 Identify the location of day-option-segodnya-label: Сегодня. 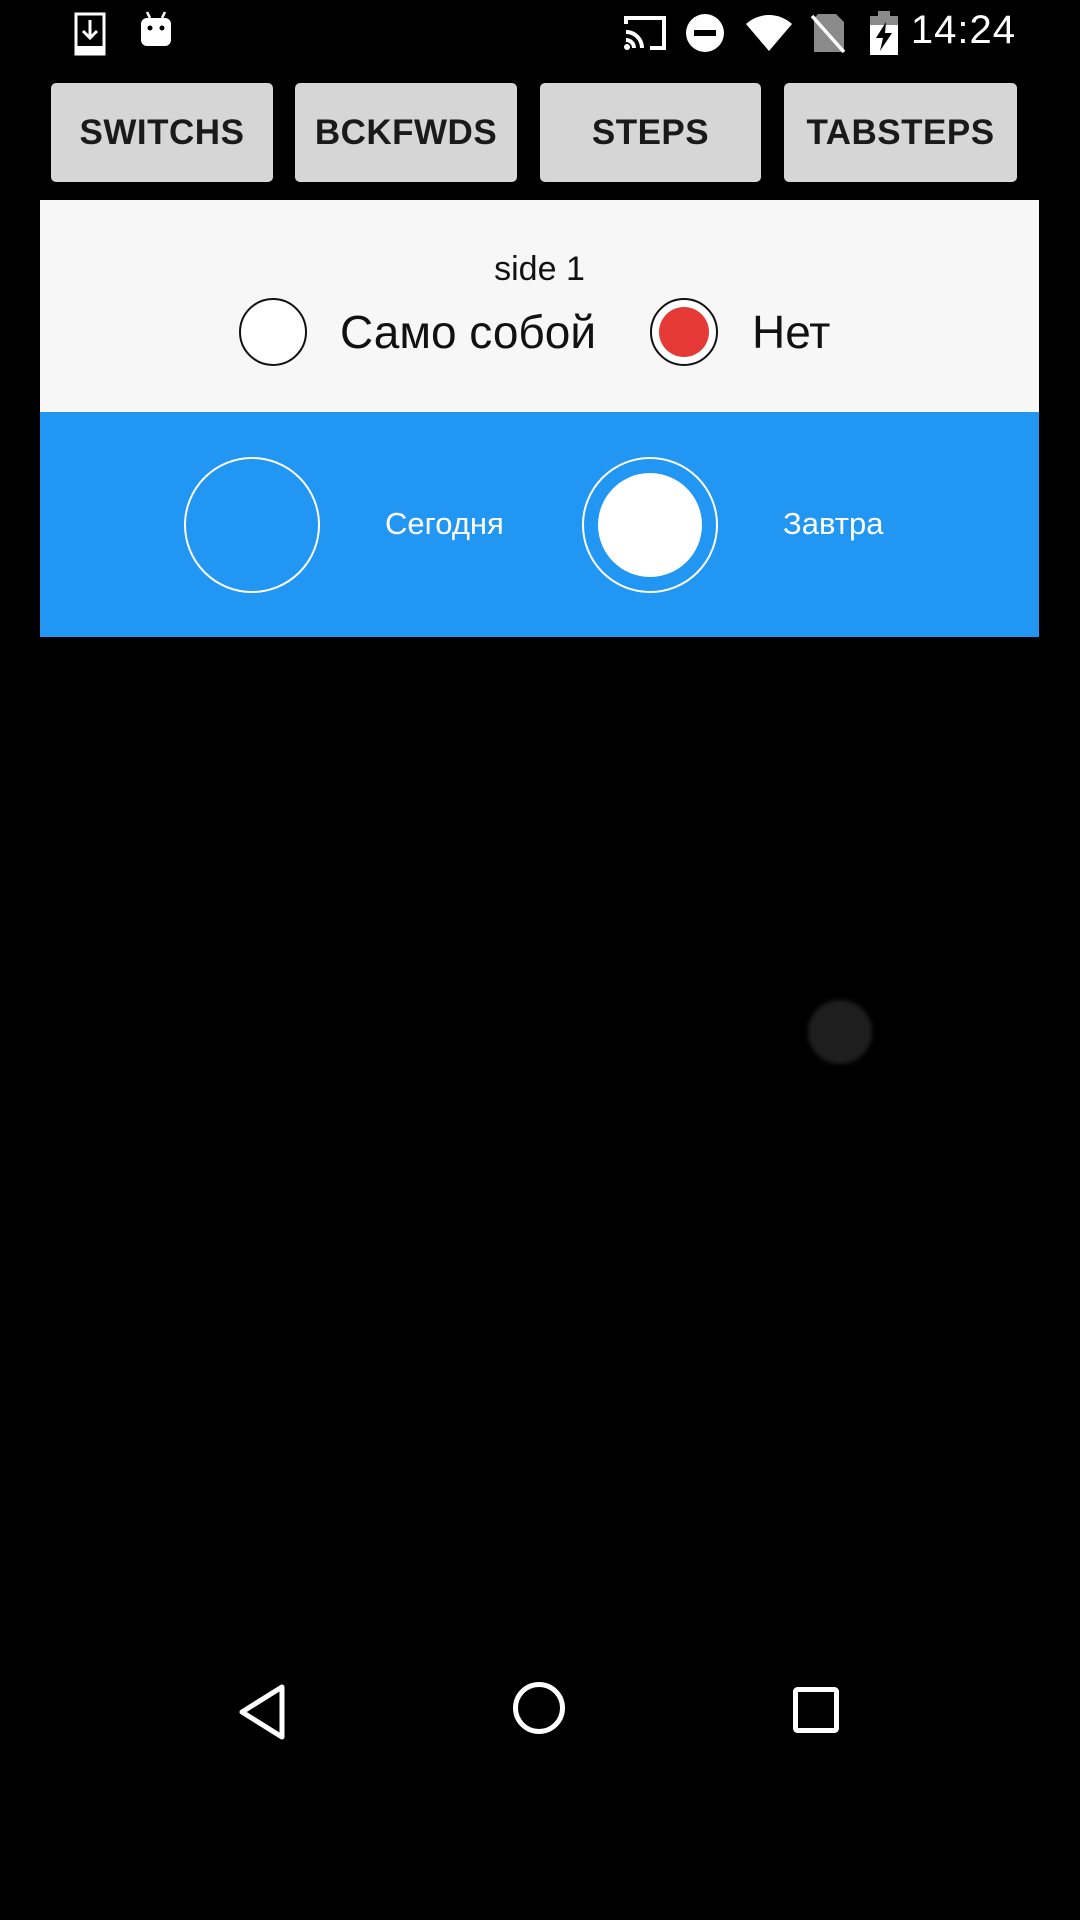
(444, 524).